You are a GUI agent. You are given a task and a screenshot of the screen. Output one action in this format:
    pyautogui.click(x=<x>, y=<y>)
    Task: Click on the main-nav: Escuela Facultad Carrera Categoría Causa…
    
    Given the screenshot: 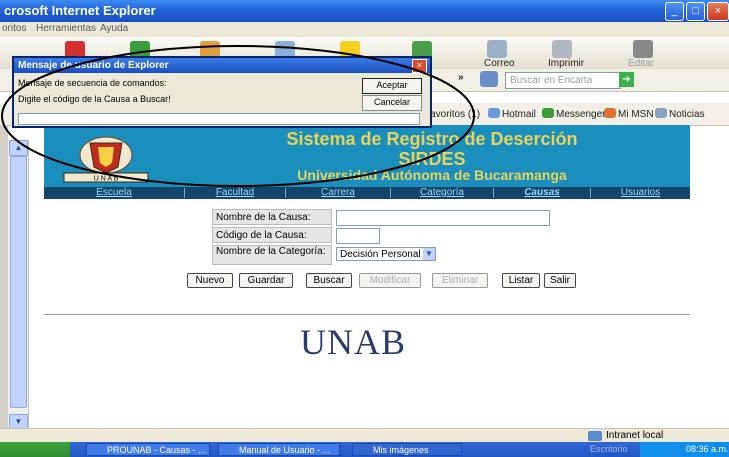 What is the action you would take?
    pyautogui.click(x=367, y=193)
    